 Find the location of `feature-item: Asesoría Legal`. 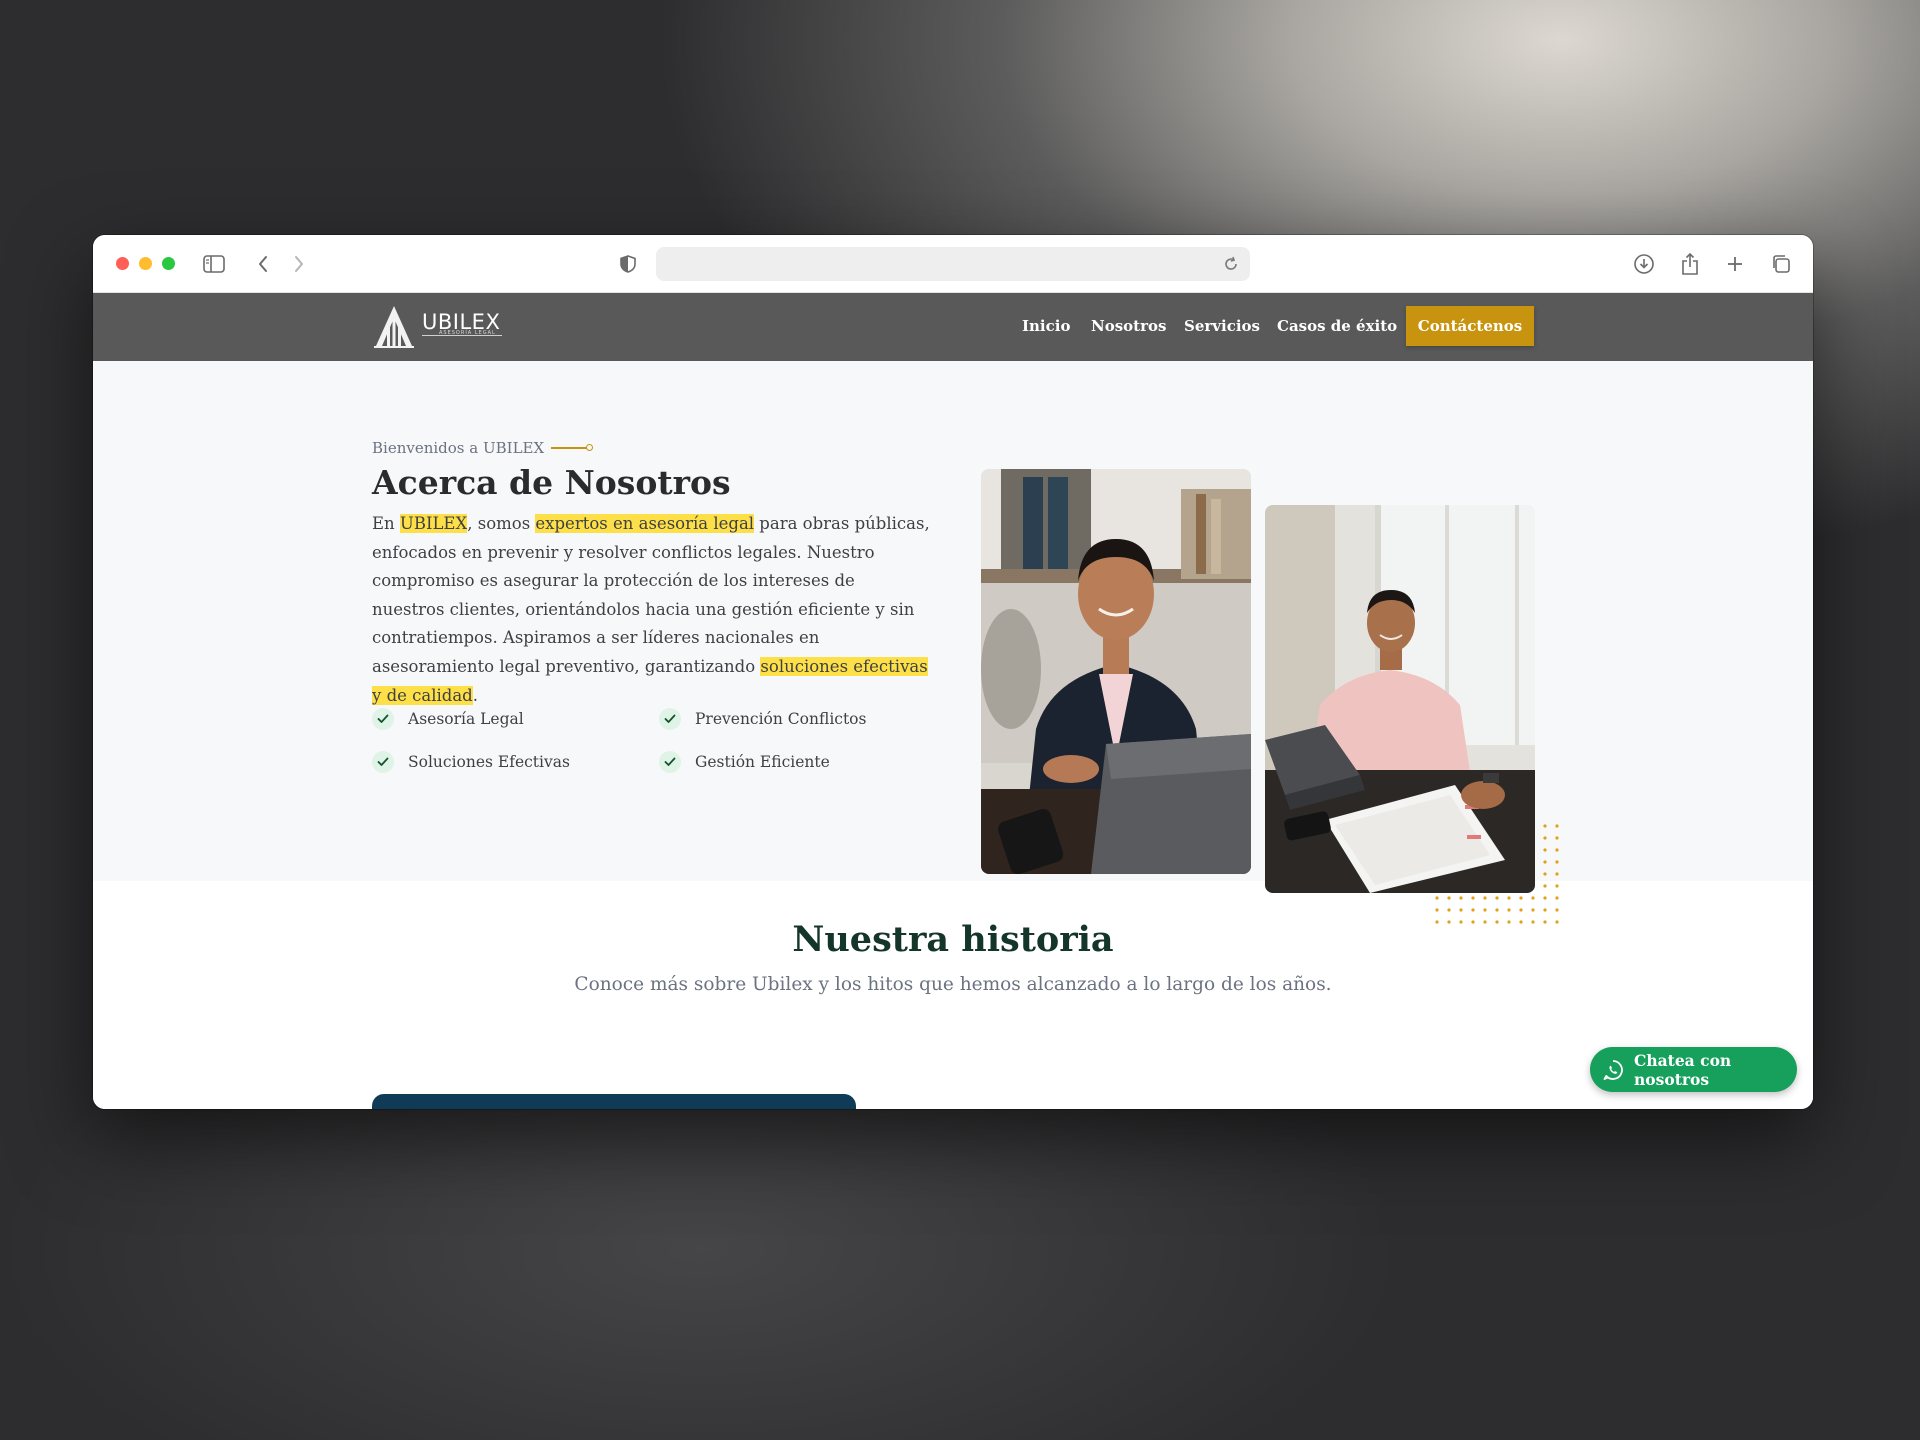

feature-item: Asesoría Legal is located at coordinates (448, 719).